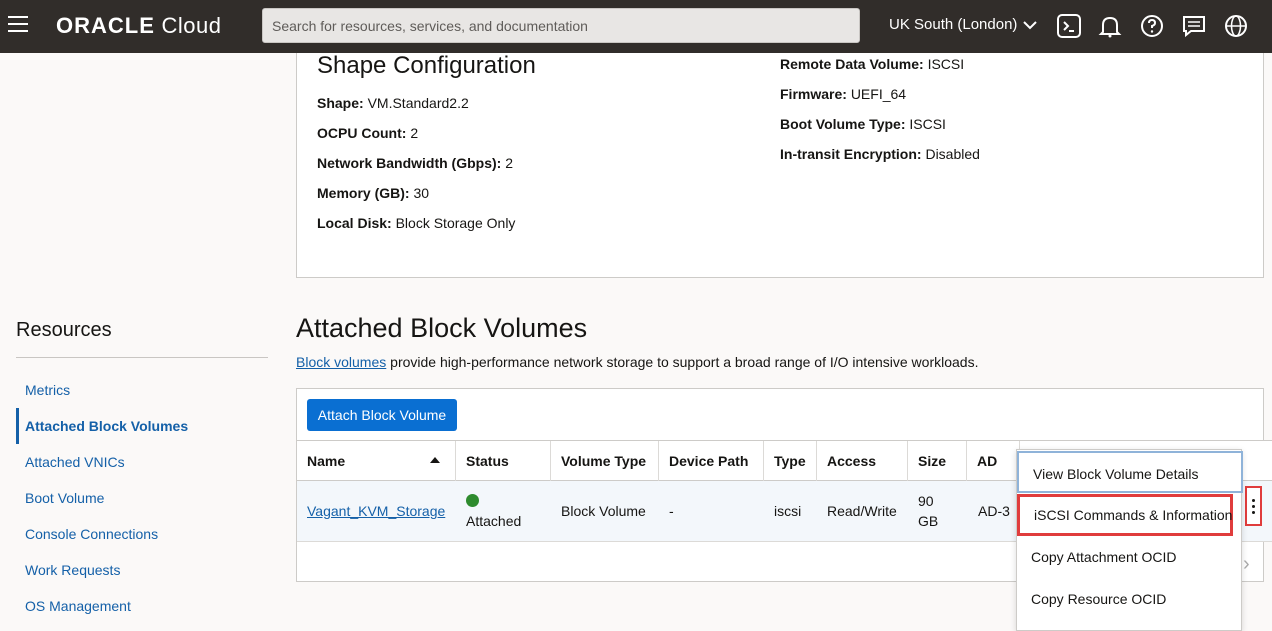  I want to click on shape-field: Shape: VM.Standard2.2, so click(393, 103).